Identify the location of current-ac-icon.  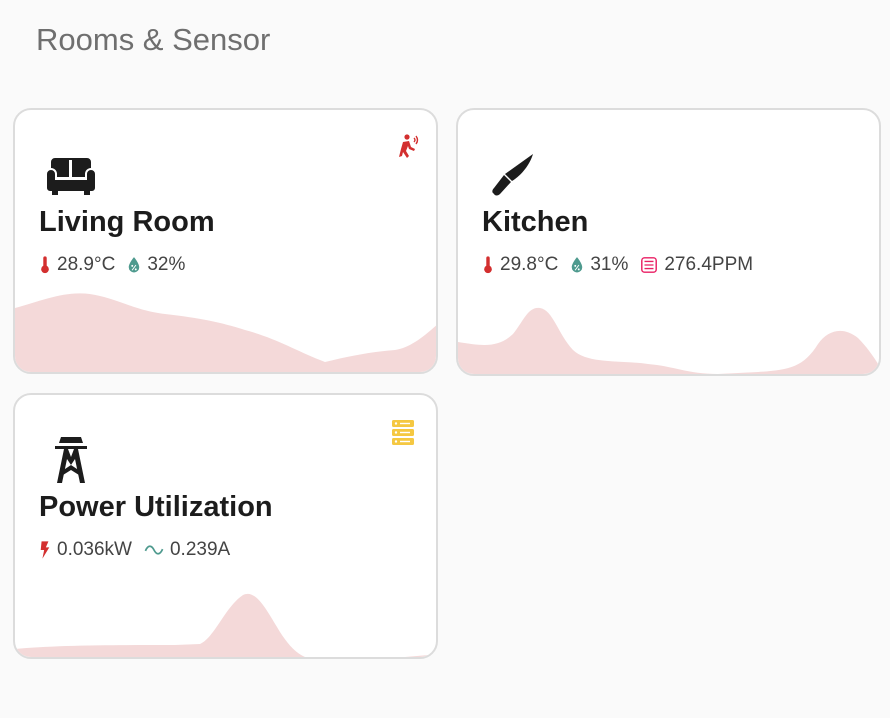
(154, 550).